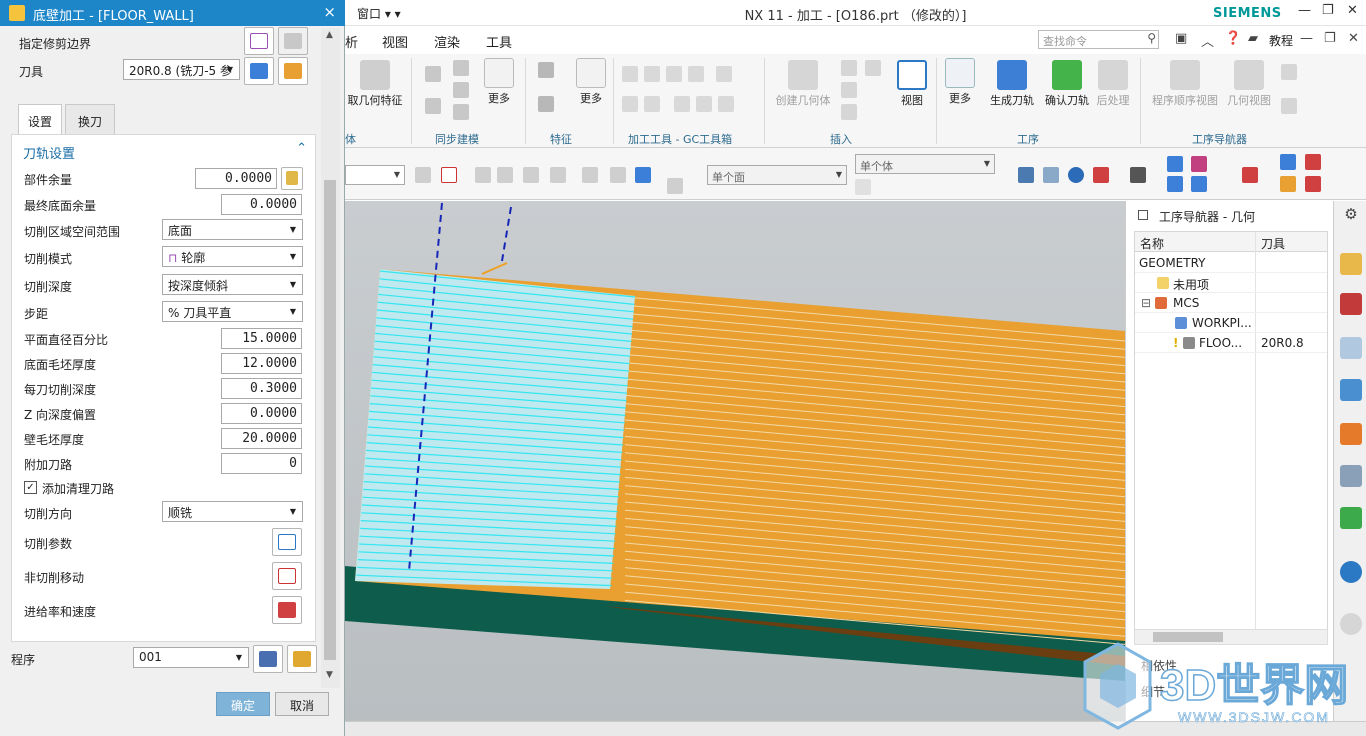 This screenshot has width=1366, height=736. What do you see at coordinates (841, 139) in the screenshot?
I see `group-insert: 插入` at bounding box center [841, 139].